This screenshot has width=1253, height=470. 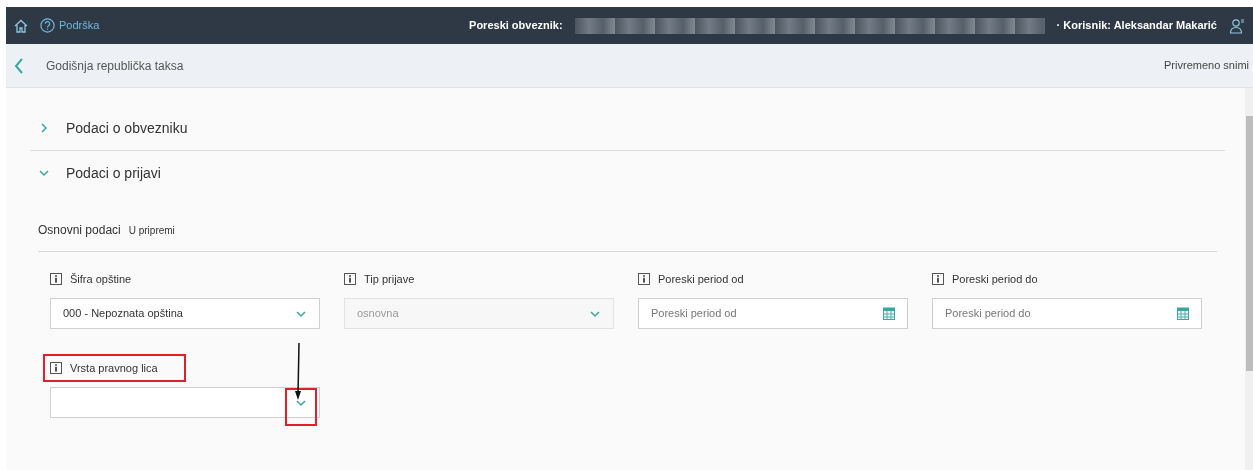 I want to click on pointer-arrow, so click(x=298, y=372).